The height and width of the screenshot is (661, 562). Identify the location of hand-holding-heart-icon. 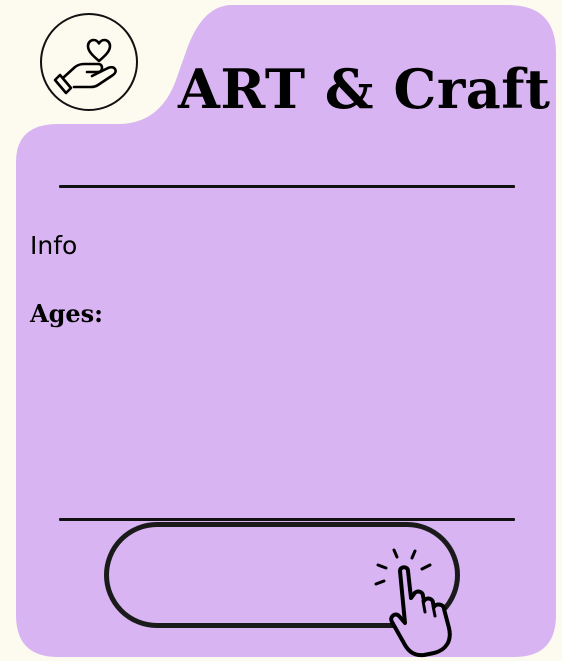
(85, 66).